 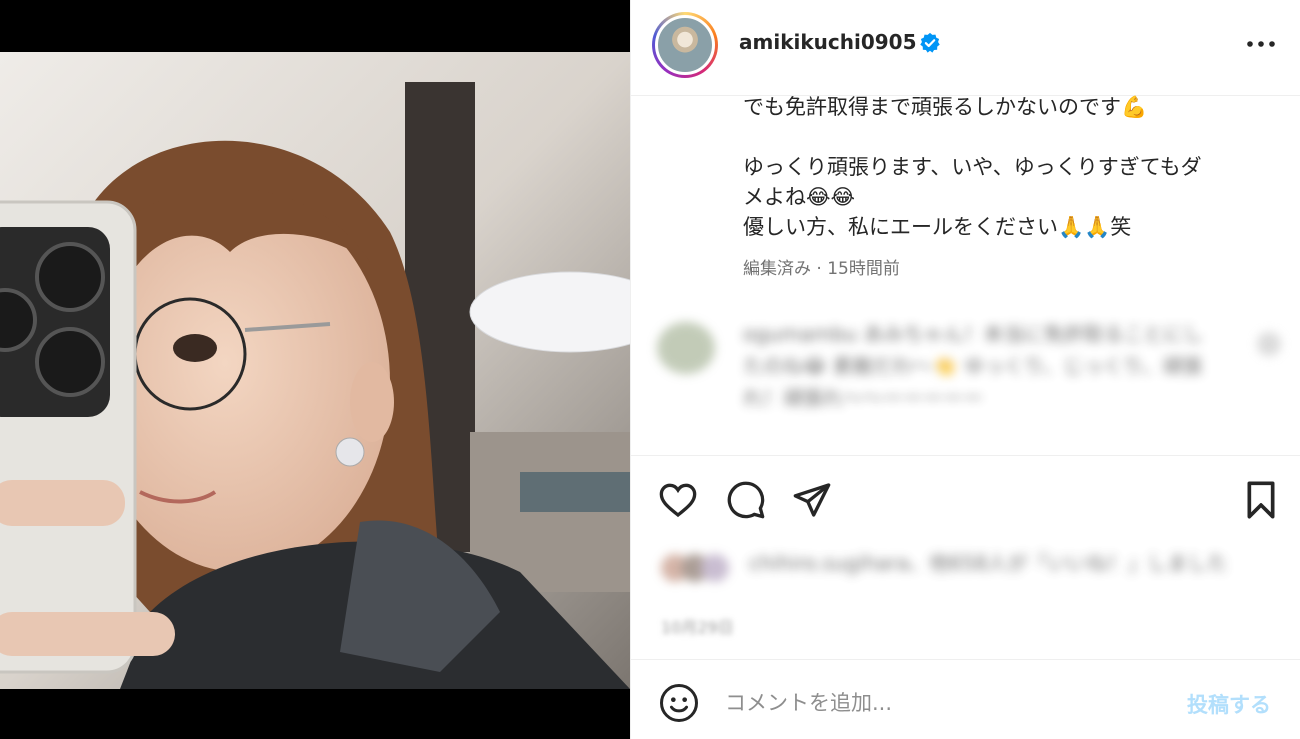 What do you see at coordinates (678, 500) in the screenshot?
I see `heart-icon` at bounding box center [678, 500].